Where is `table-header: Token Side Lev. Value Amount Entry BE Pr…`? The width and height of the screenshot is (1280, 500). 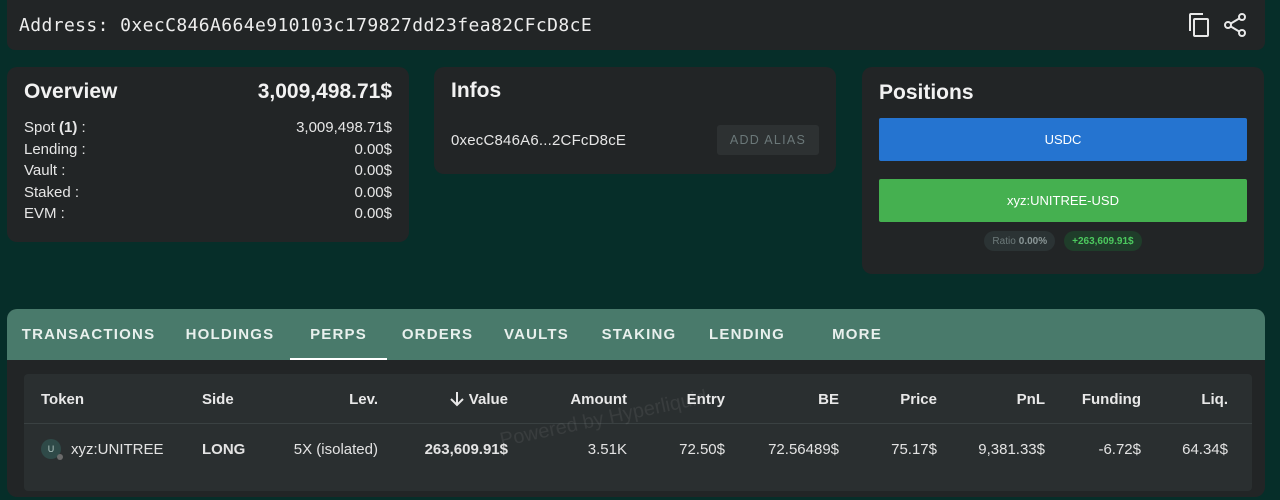
table-header: Token Side Lev. Value Amount Entry BE Pr… is located at coordinates (638, 399).